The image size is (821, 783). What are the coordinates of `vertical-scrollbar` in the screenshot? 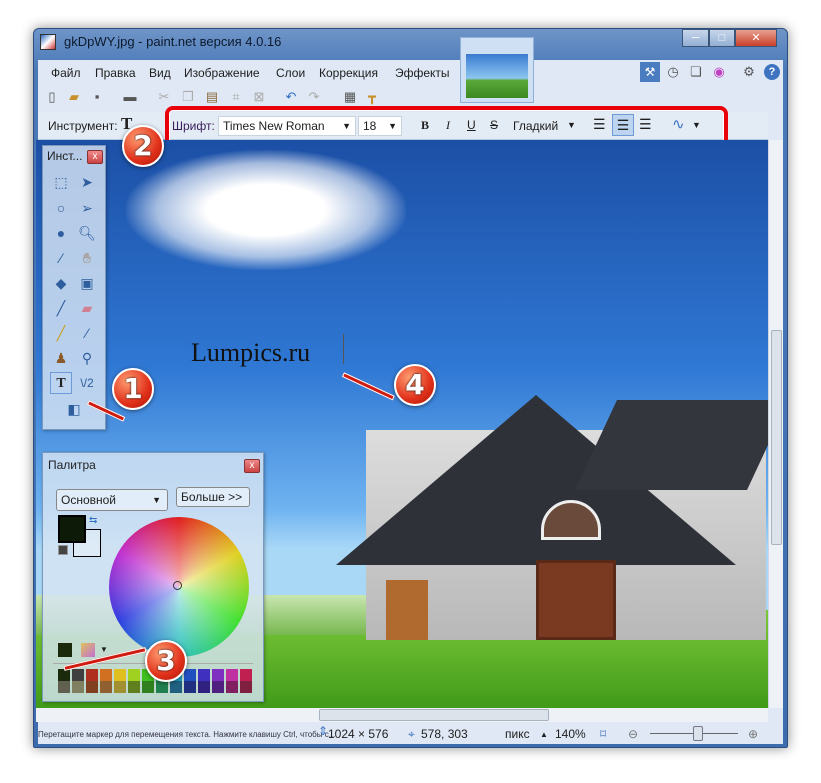 It's located at (775, 424).